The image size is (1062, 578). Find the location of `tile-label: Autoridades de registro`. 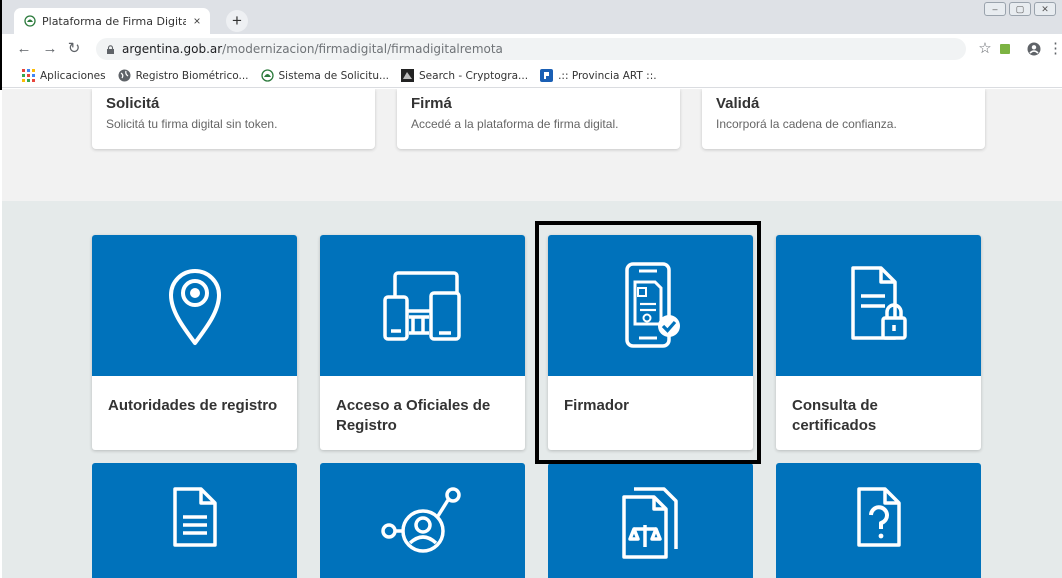

tile-label: Autoridades de registro is located at coordinates (193, 405).